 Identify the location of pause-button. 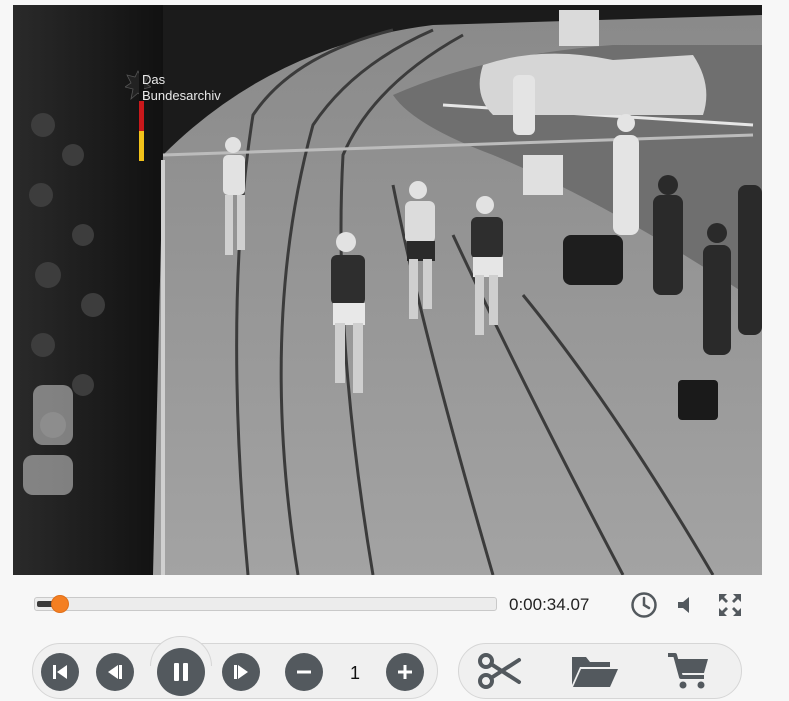
(181, 672).